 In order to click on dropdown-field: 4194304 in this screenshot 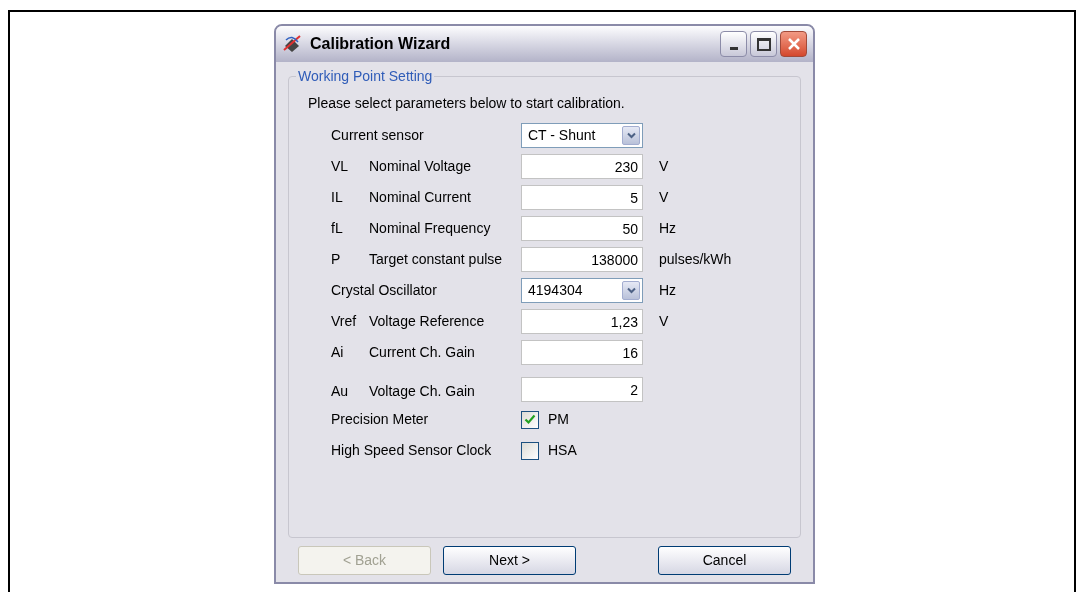, I will do `click(582, 290)`.